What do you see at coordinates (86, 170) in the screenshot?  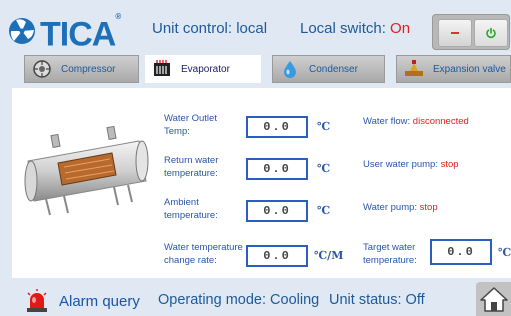 I see `evaporator-illustration` at bounding box center [86, 170].